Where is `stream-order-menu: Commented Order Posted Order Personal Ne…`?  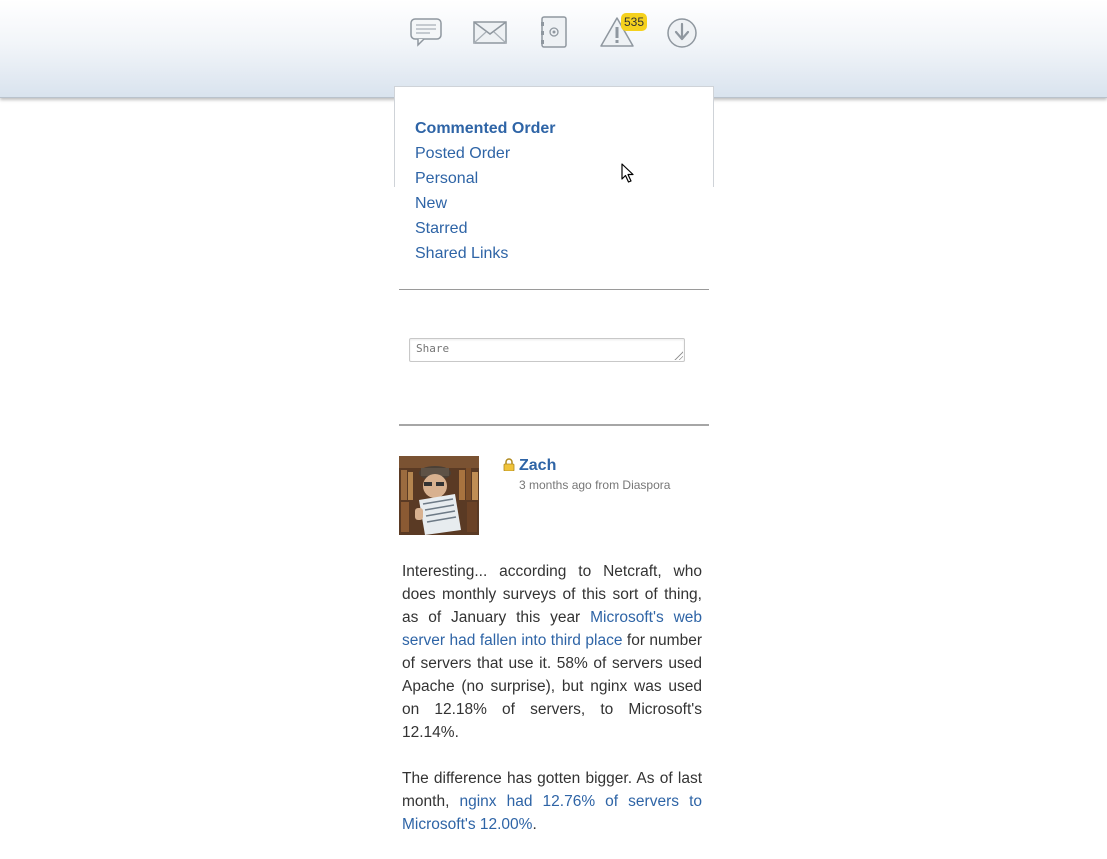
stream-order-menu: Commented Order Posted Order Personal Ne… is located at coordinates (485, 193).